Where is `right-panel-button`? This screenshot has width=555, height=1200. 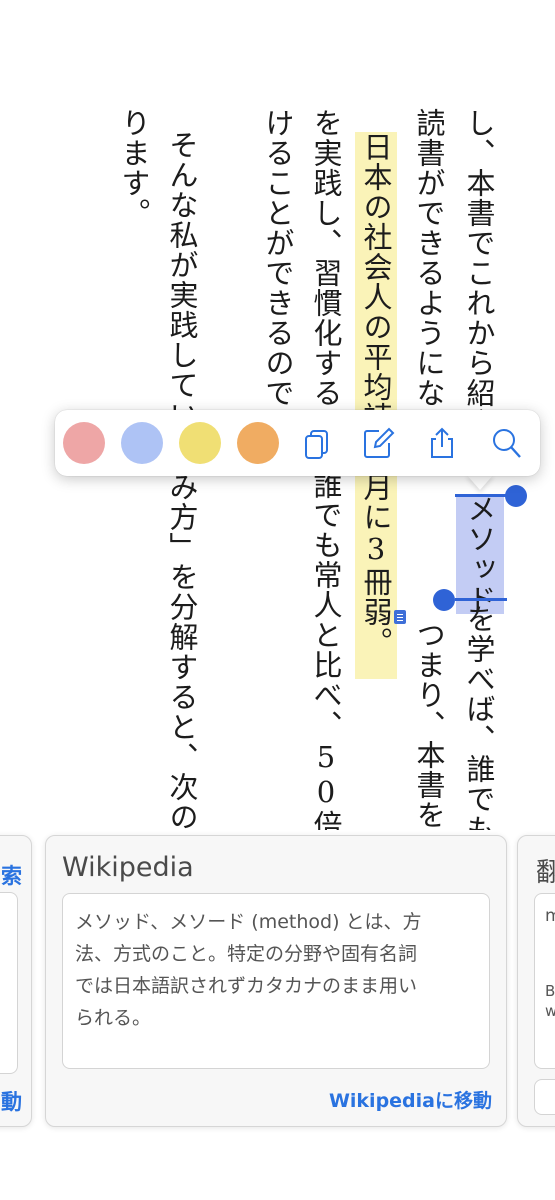 right-panel-button is located at coordinates (544, 1097).